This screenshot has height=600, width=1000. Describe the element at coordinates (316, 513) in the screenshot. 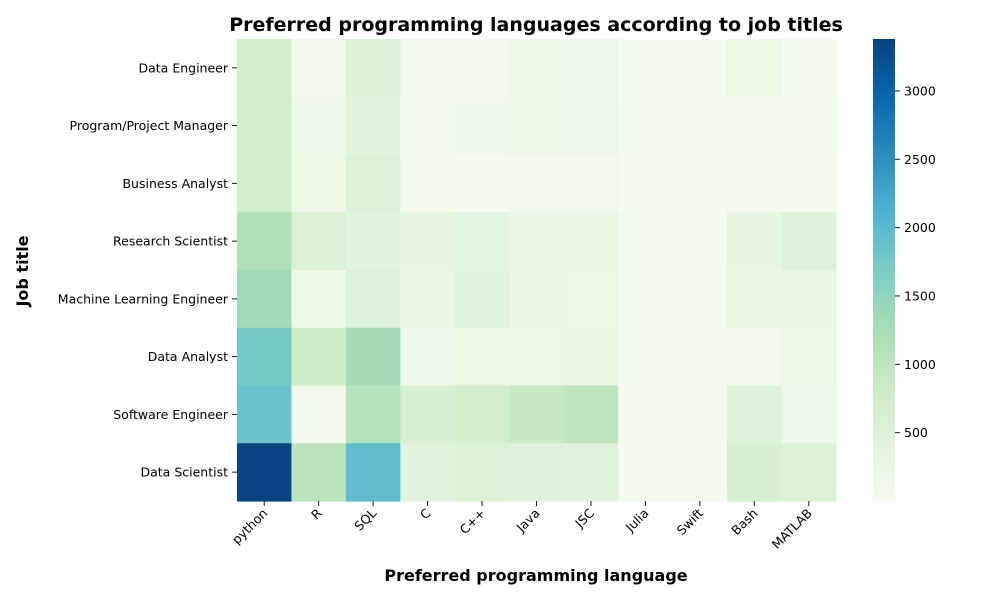

I see `x-tick-label: R` at that location.